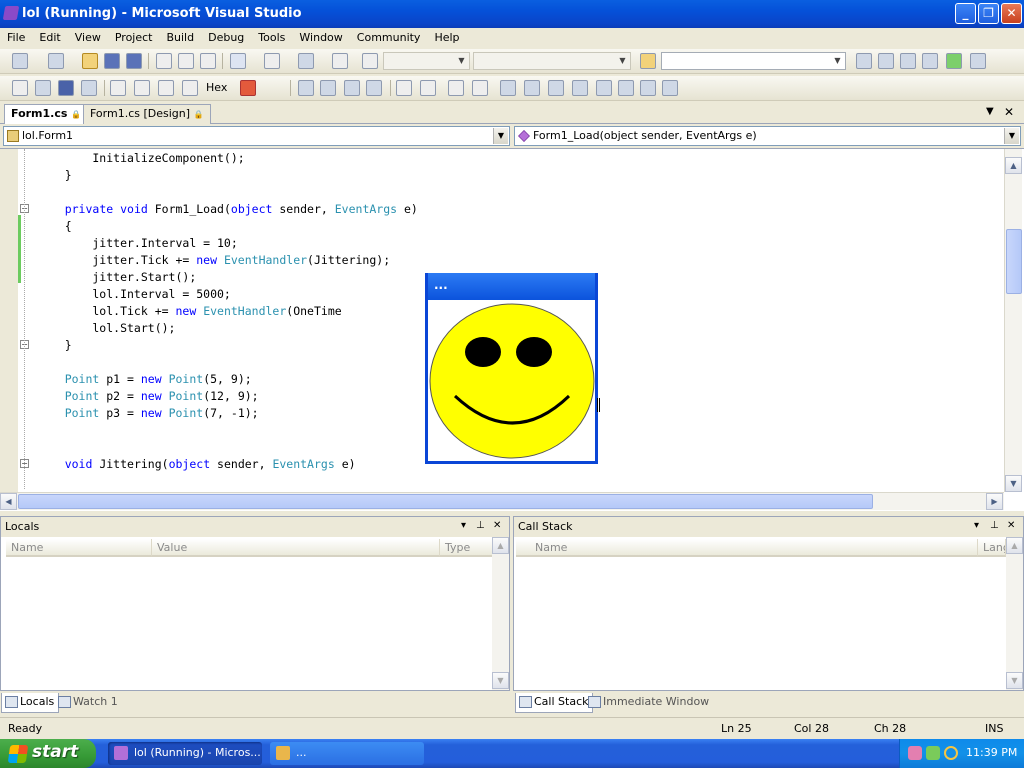 The image size is (1024, 768). I want to click on find-combo: ▼, so click(753, 61).